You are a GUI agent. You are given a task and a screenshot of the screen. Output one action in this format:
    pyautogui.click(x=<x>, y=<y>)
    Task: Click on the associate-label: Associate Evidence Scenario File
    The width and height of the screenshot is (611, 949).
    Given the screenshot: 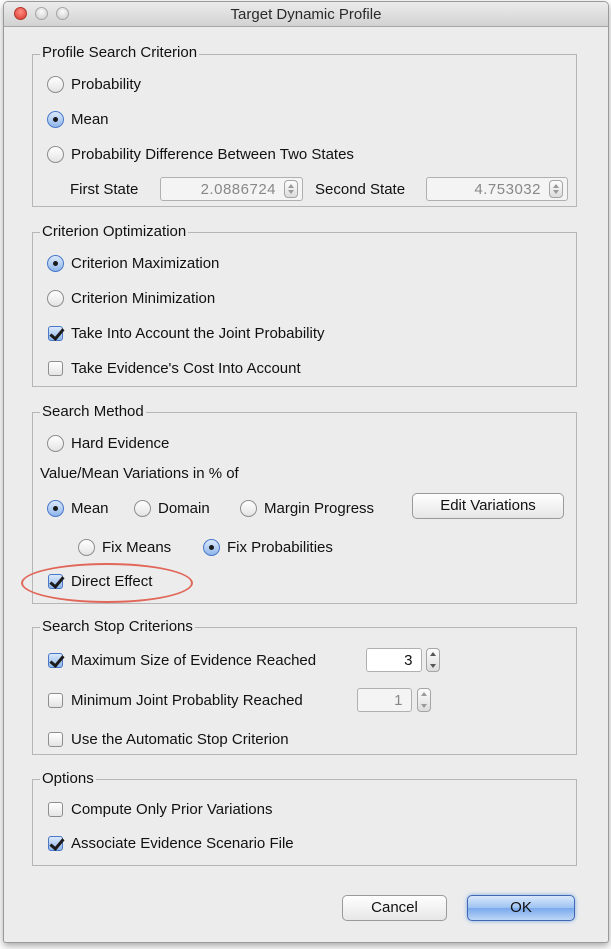 What is the action you would take?
    pyautogui.click(x=182, y=843)
    